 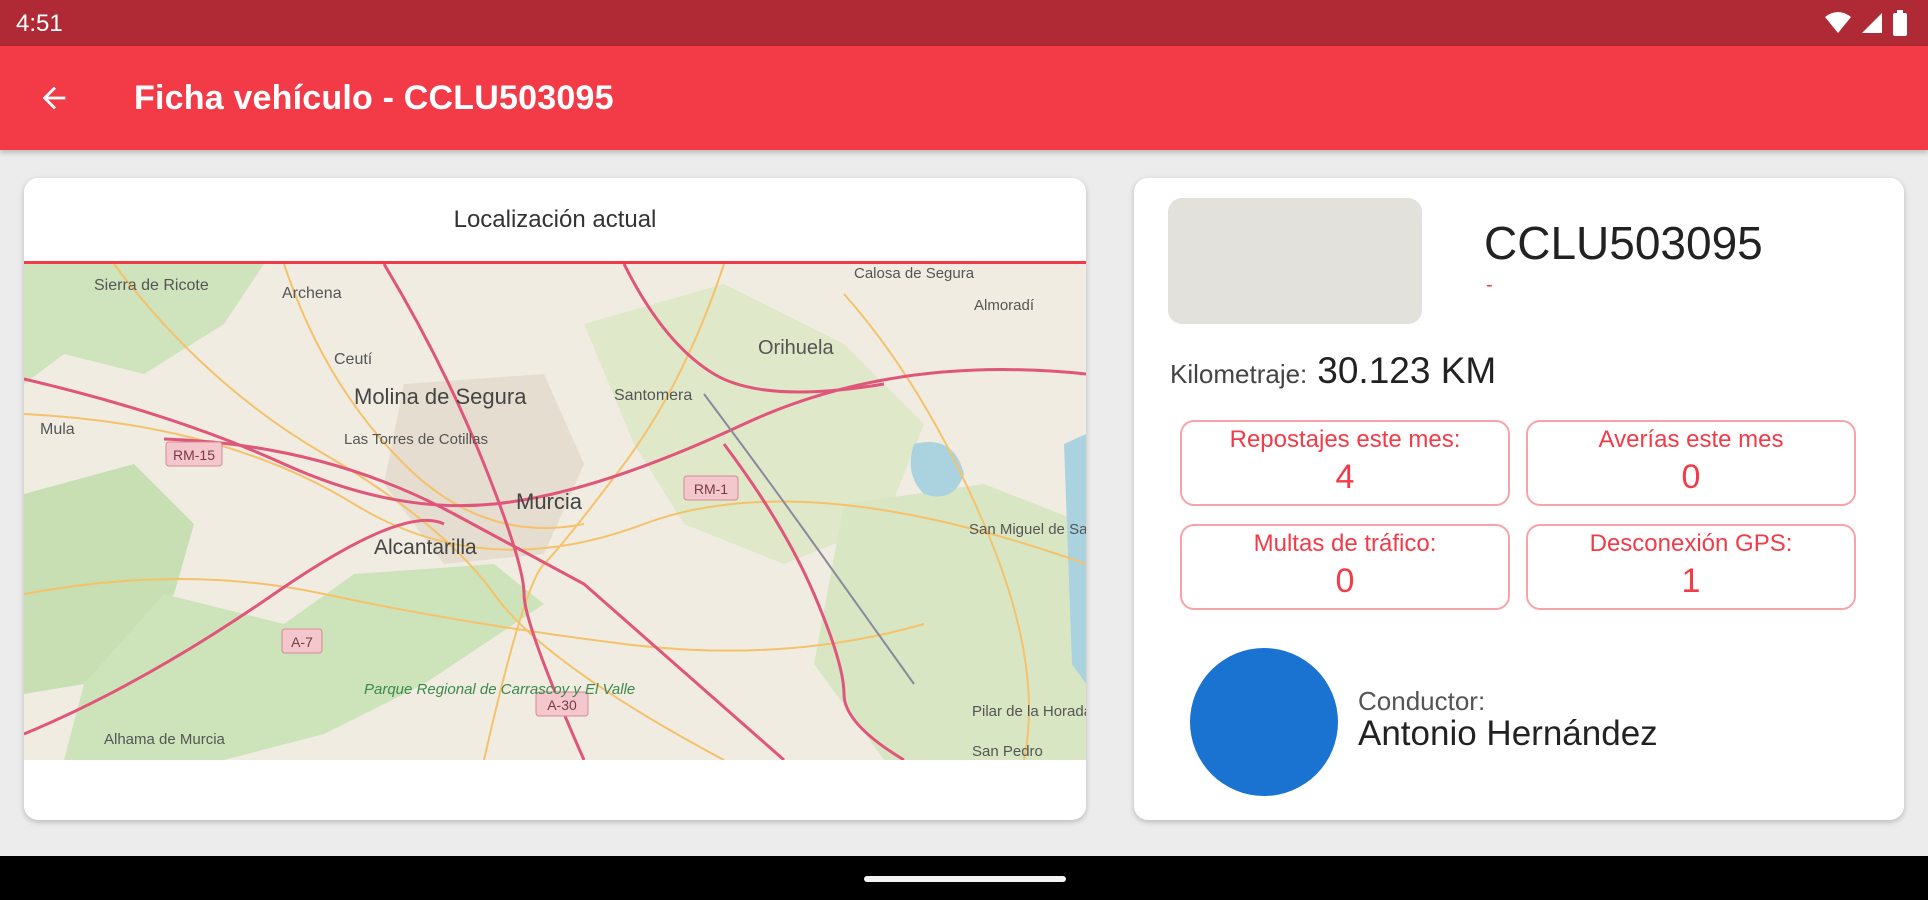 I want to click on arrow-back-icon, so click(x=54, y=98).